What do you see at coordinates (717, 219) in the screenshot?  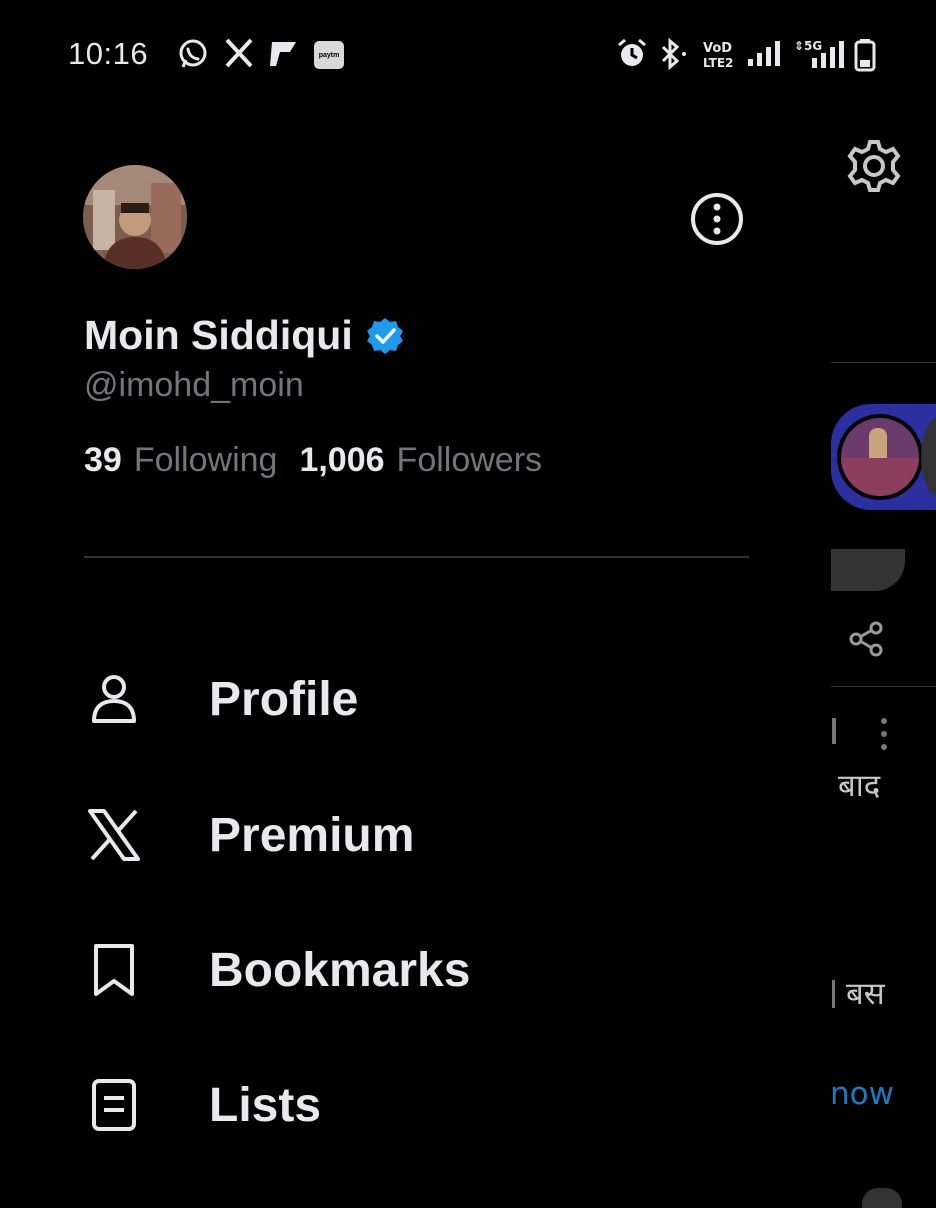 I see `more-options-icon` at bounding box center [717, 219].